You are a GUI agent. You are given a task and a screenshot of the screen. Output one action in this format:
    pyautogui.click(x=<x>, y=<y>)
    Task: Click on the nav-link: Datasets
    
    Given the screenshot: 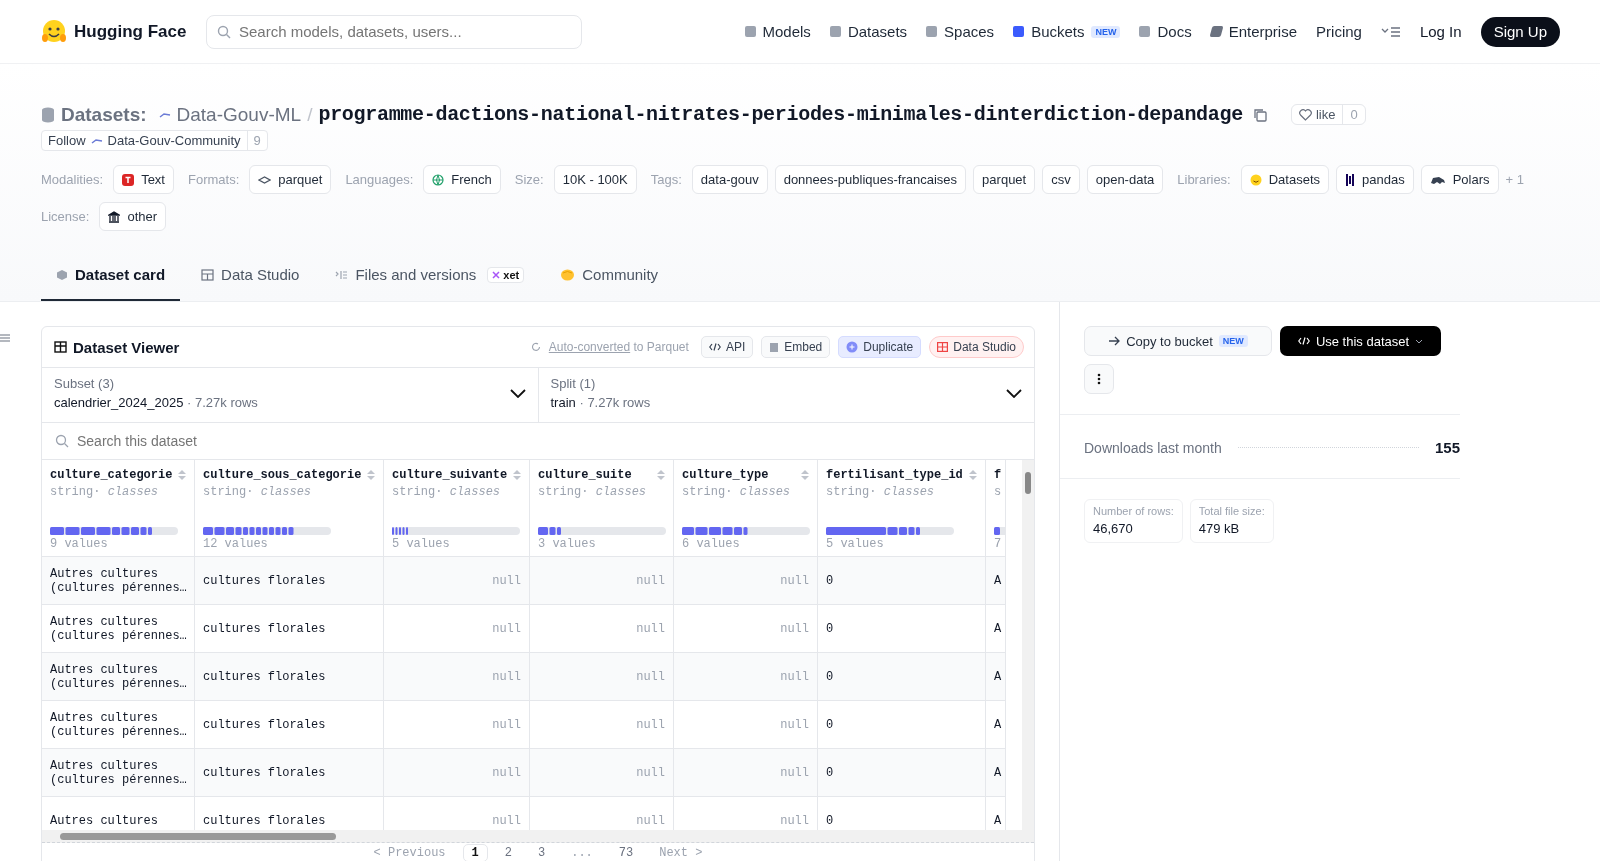 What is the action you would take?
    pyautogui.click(x=868, y=31)
    